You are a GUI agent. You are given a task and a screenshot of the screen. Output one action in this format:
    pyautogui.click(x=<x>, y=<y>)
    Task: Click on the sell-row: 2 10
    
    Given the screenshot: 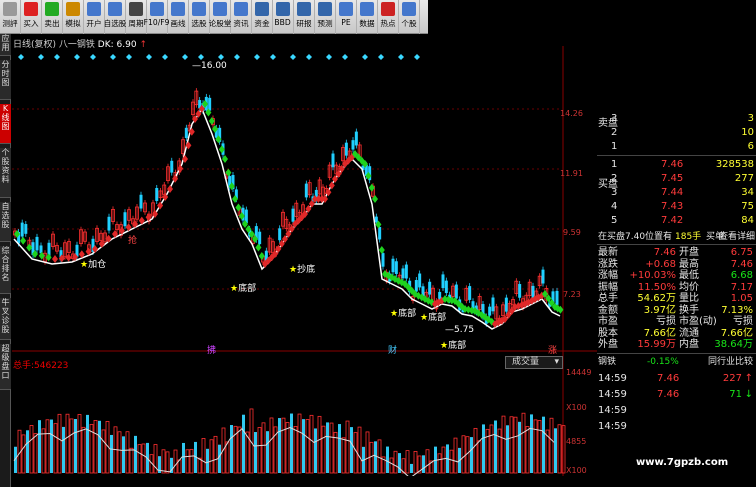 What is the action you would take?
    pyautogui.click(x=676, y=133)
    